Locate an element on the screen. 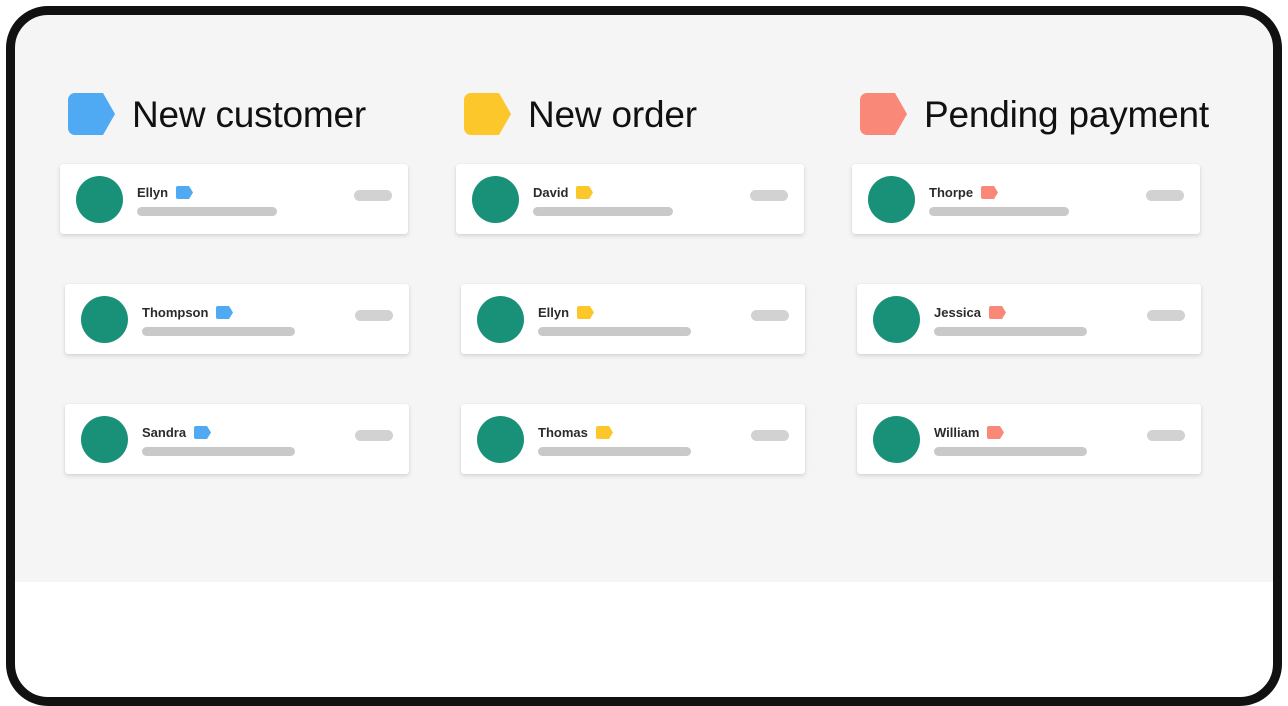 This screenshot has width=1288, height=706. kanban-card: Sandra is located at coordinates (237, 439).